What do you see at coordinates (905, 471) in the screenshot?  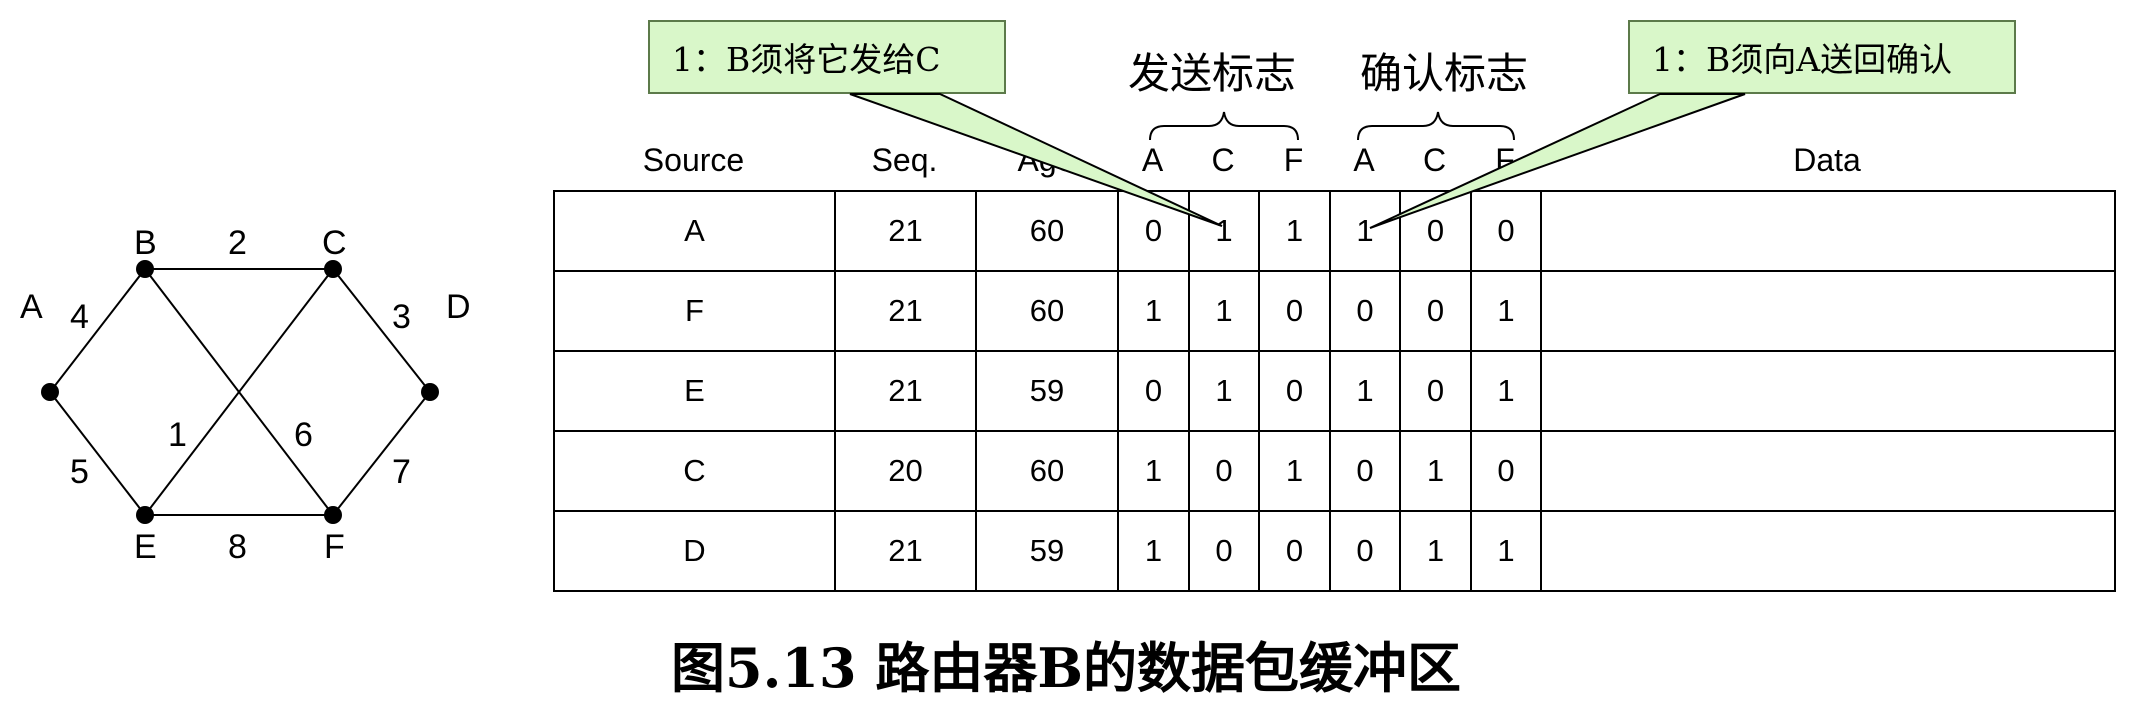 I see `table-cell: 20` at bounding box center [905, 471].